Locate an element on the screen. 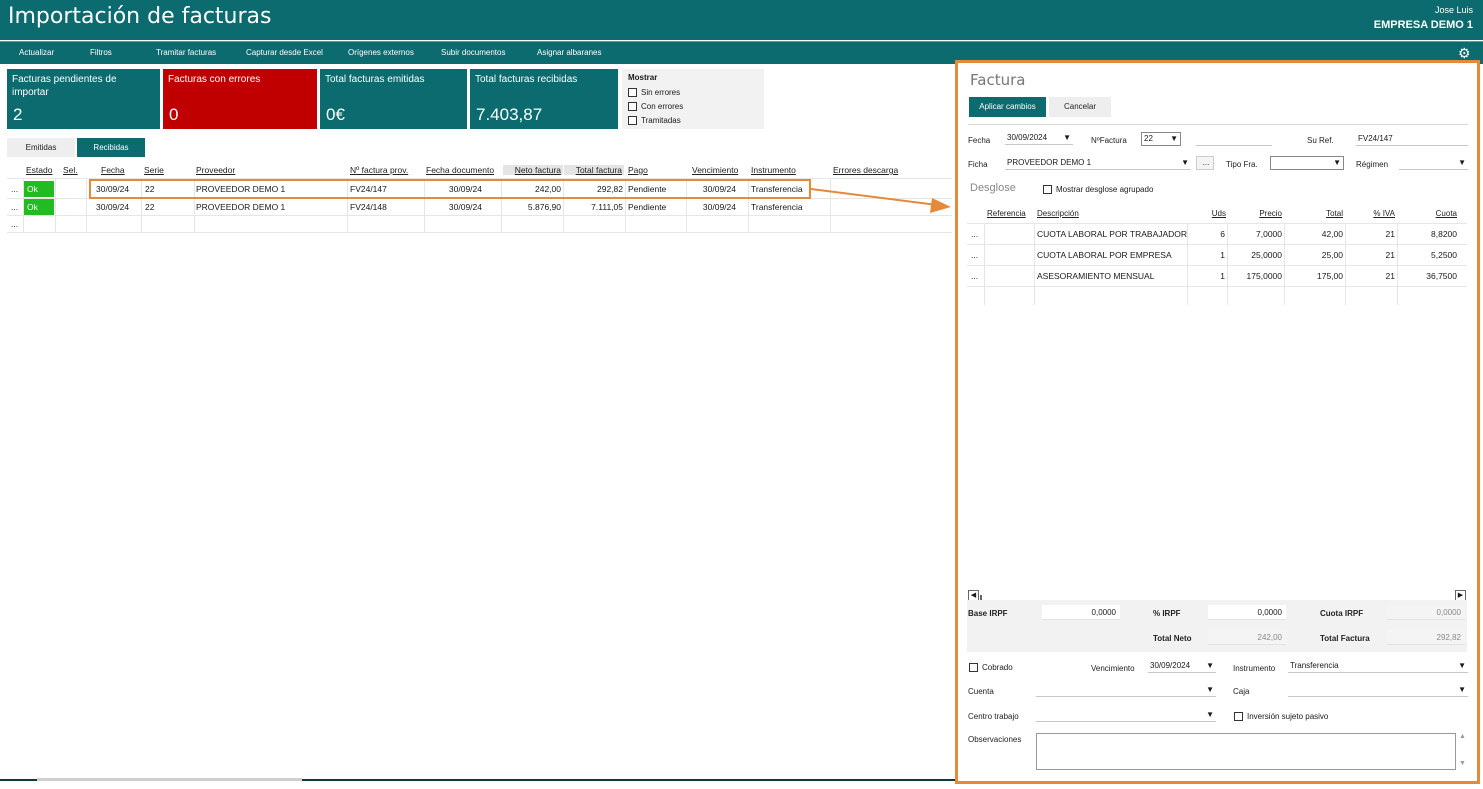 Image resolution: width=1483 pixels, height=789 pixels. cuota-irpf-output: 0,0000 is located at coordinates (1426, 612).